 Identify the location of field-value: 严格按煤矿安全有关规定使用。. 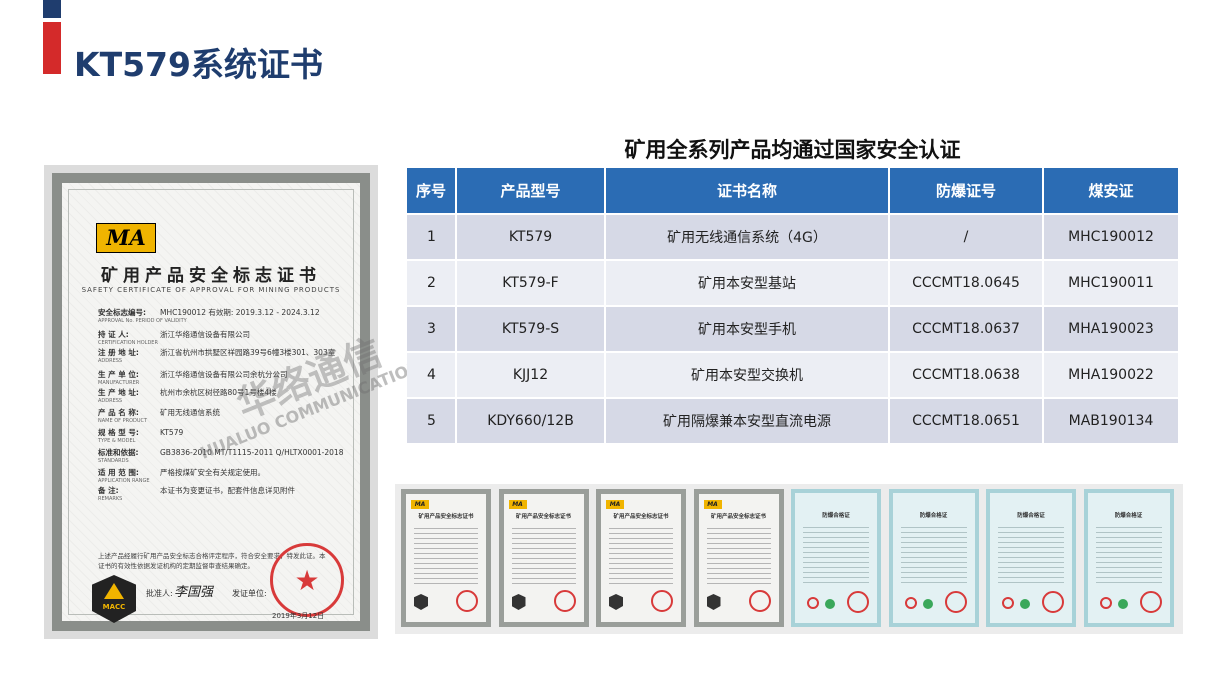
(212, 472).